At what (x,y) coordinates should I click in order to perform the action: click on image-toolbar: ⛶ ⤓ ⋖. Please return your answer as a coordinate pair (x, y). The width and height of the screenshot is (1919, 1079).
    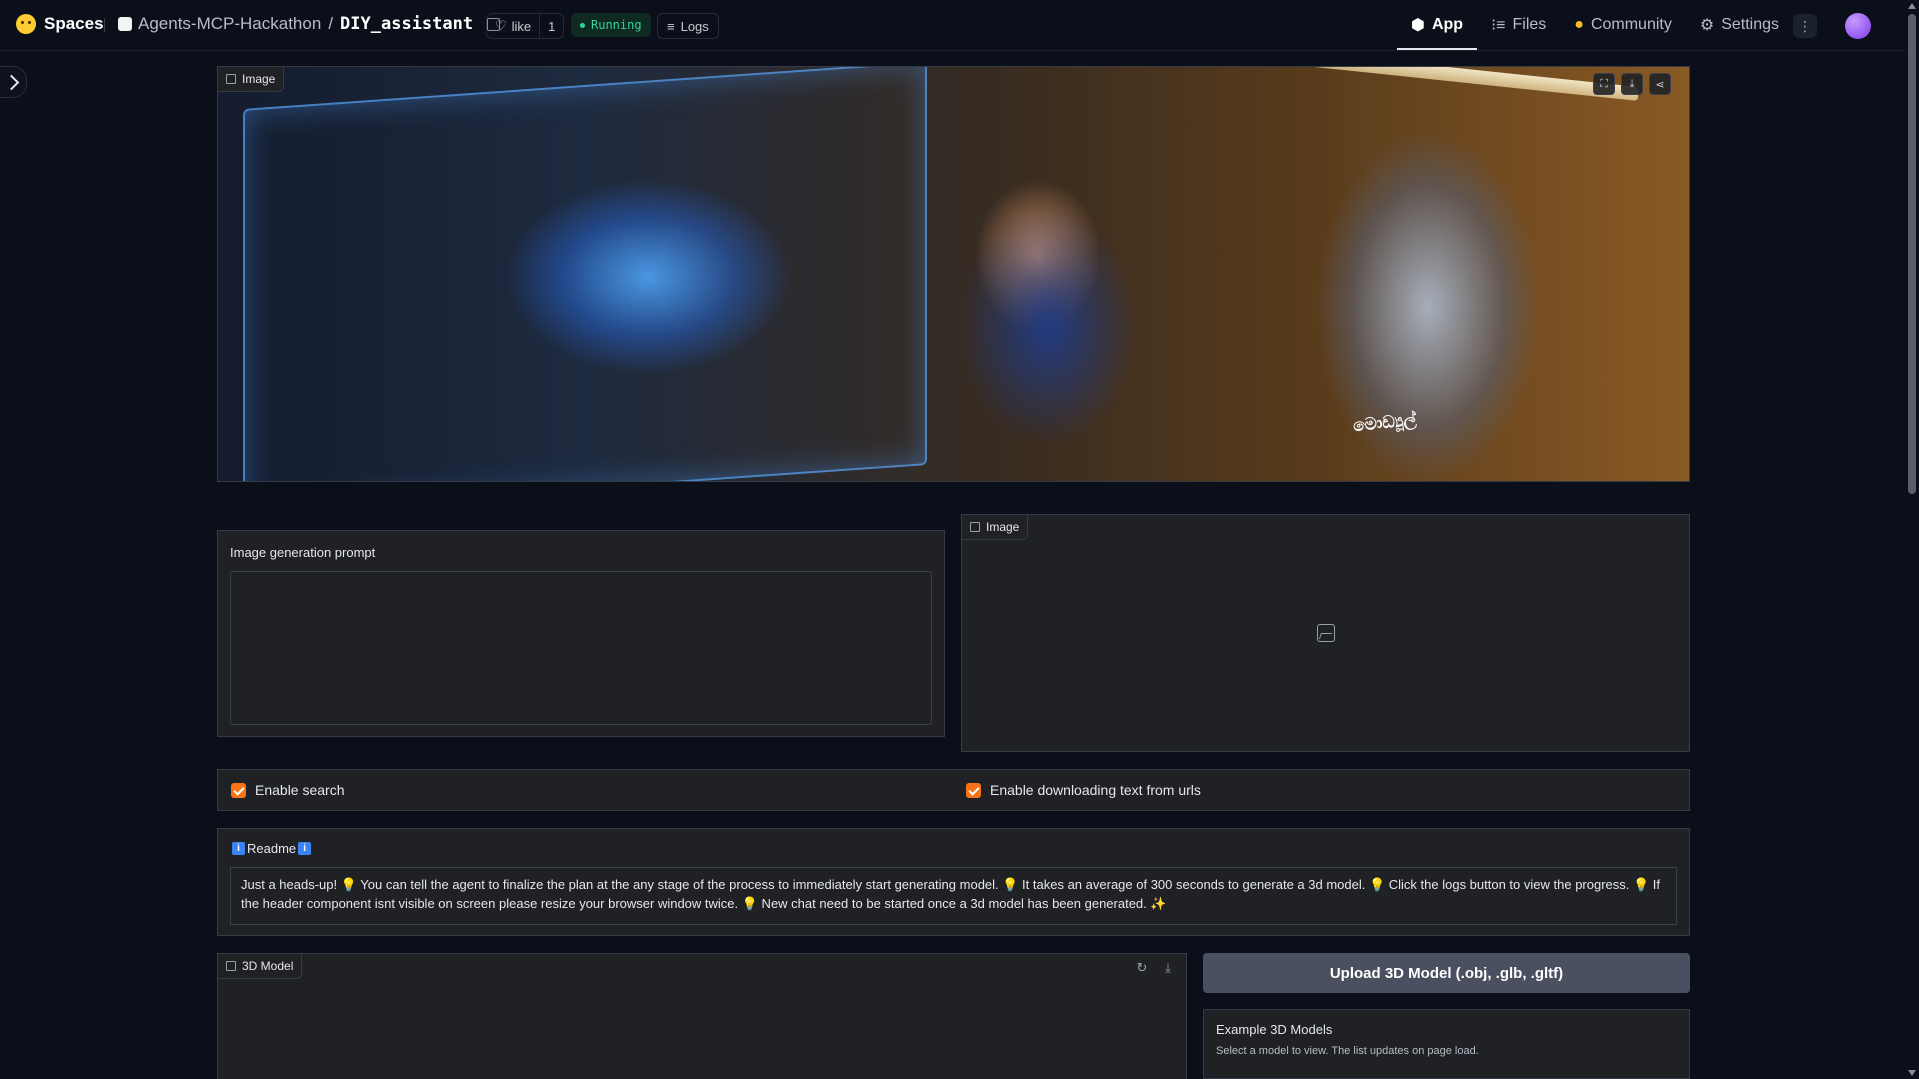
    Looking at the image, I should click on (1632, 84).